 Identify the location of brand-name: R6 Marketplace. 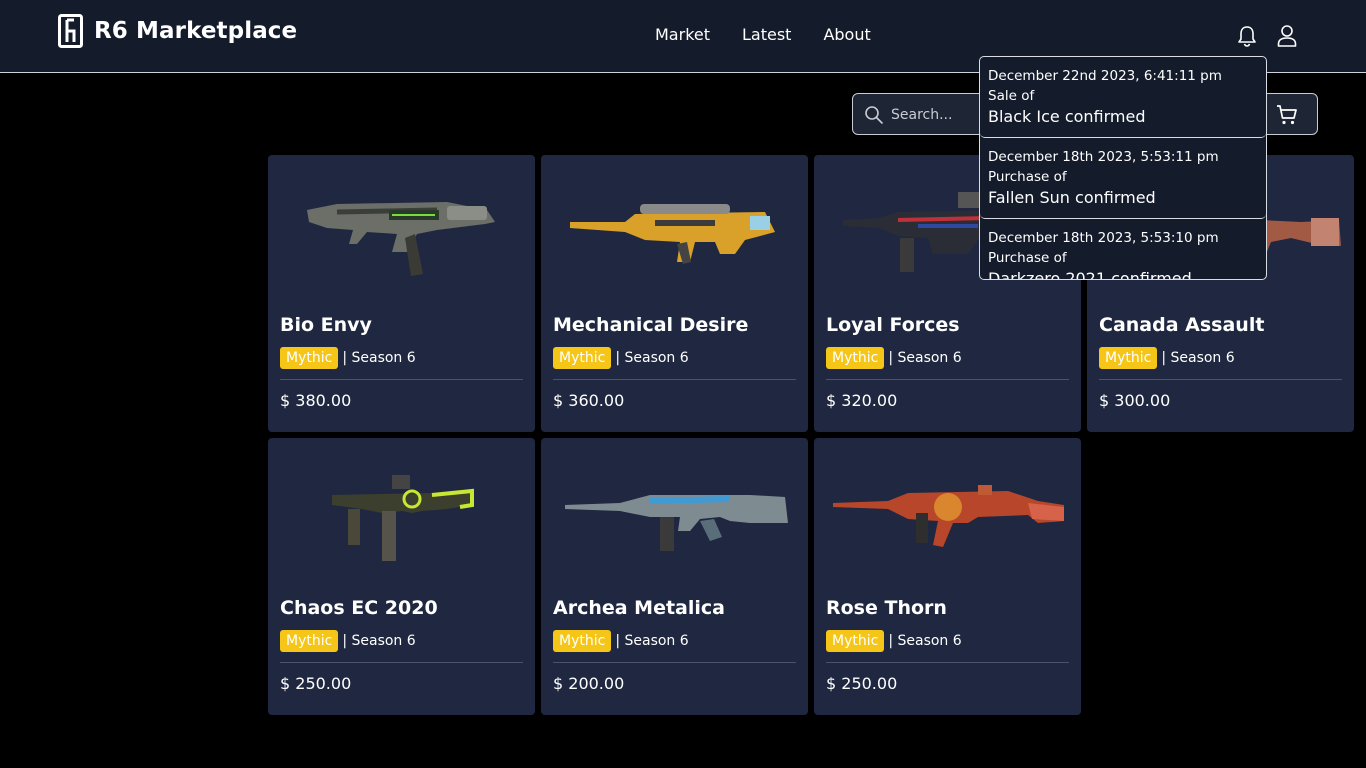
(196, 31).